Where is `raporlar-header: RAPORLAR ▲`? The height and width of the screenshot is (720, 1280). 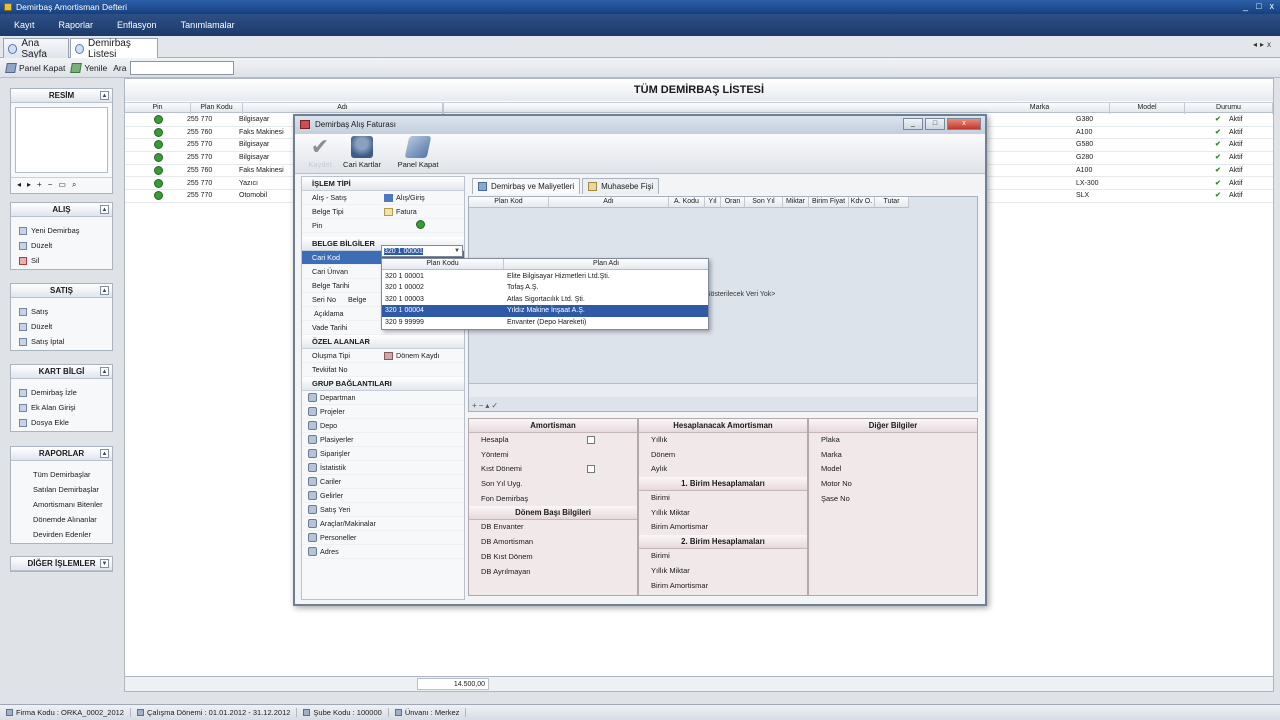 raporlar-header: RAPORLAR ▲ is located at coordinates (61, 454).